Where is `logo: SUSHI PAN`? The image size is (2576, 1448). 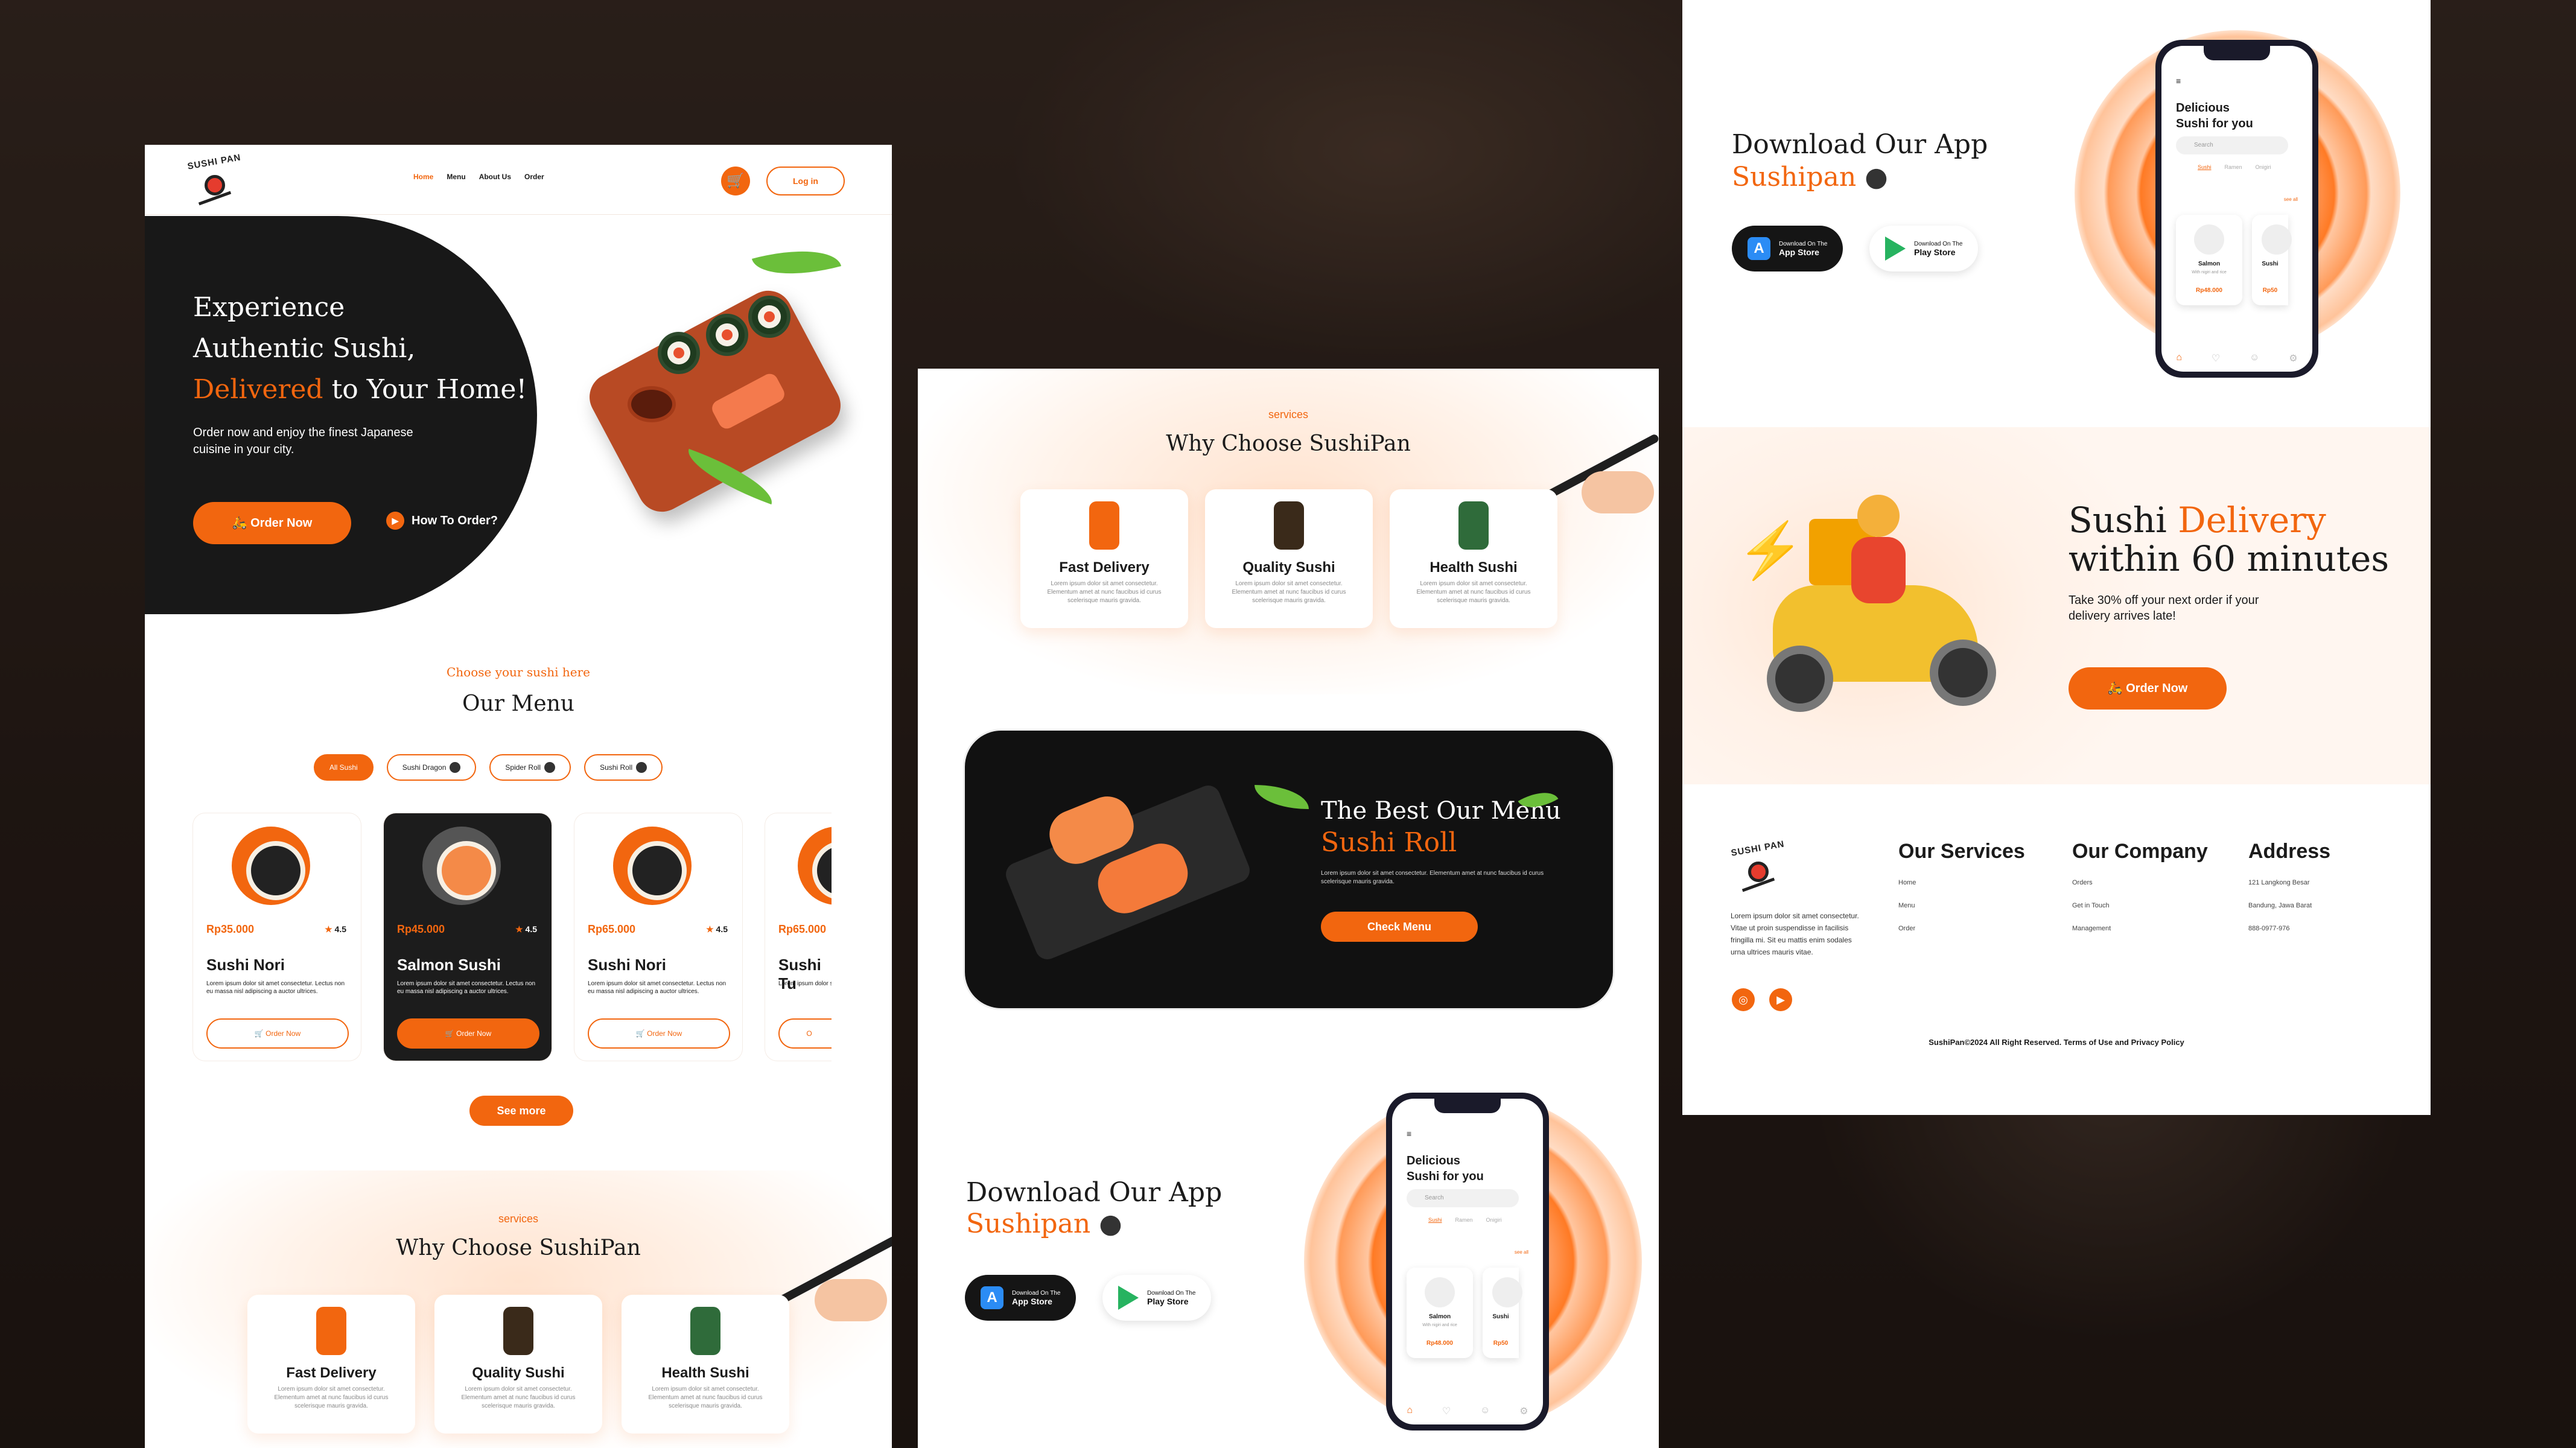 logo: SUSHI PAN is located at coordinates (214, 180).